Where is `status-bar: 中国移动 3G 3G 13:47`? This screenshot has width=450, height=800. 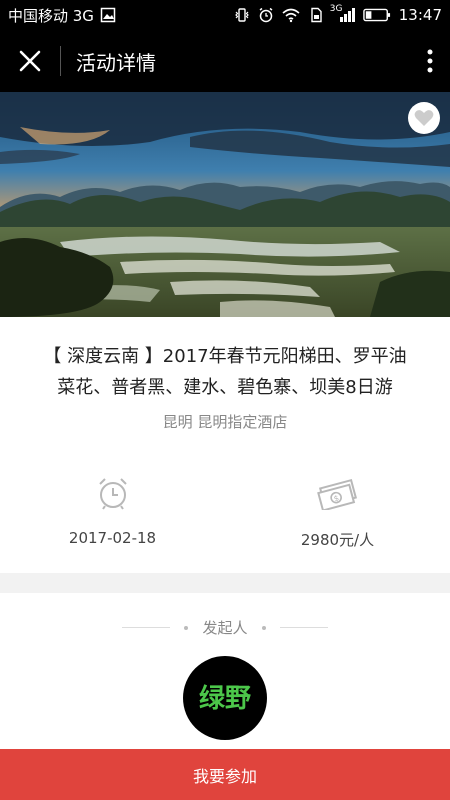 status-bar: 中国移动 3G 3G 13:47 is located at coordinates (225, 15).